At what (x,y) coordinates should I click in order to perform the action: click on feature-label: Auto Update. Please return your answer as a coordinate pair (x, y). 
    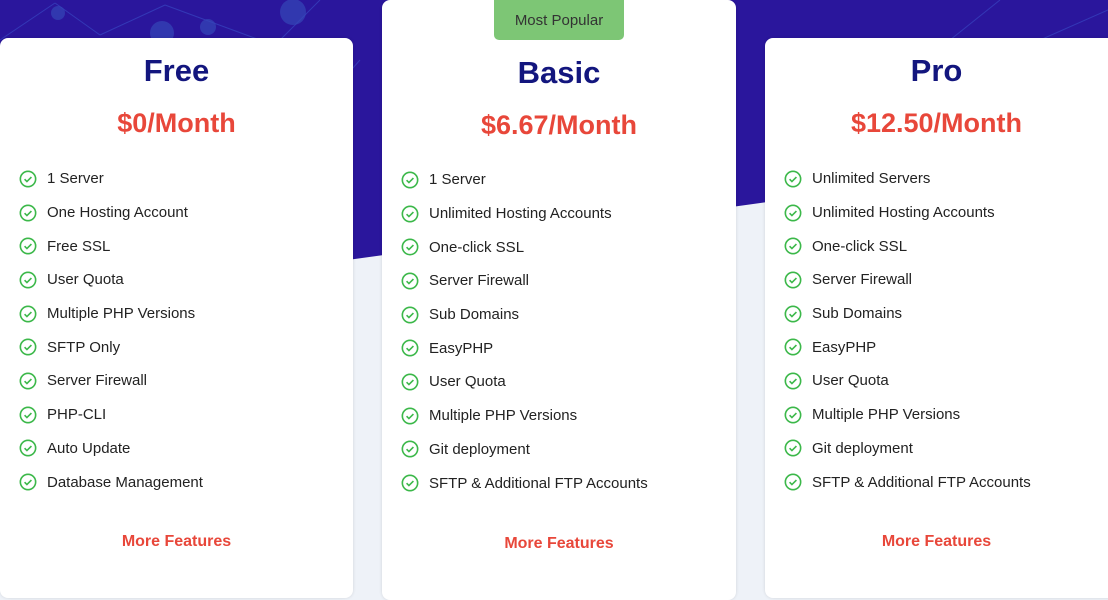
    Looking at the image, I should click on (89, 448).